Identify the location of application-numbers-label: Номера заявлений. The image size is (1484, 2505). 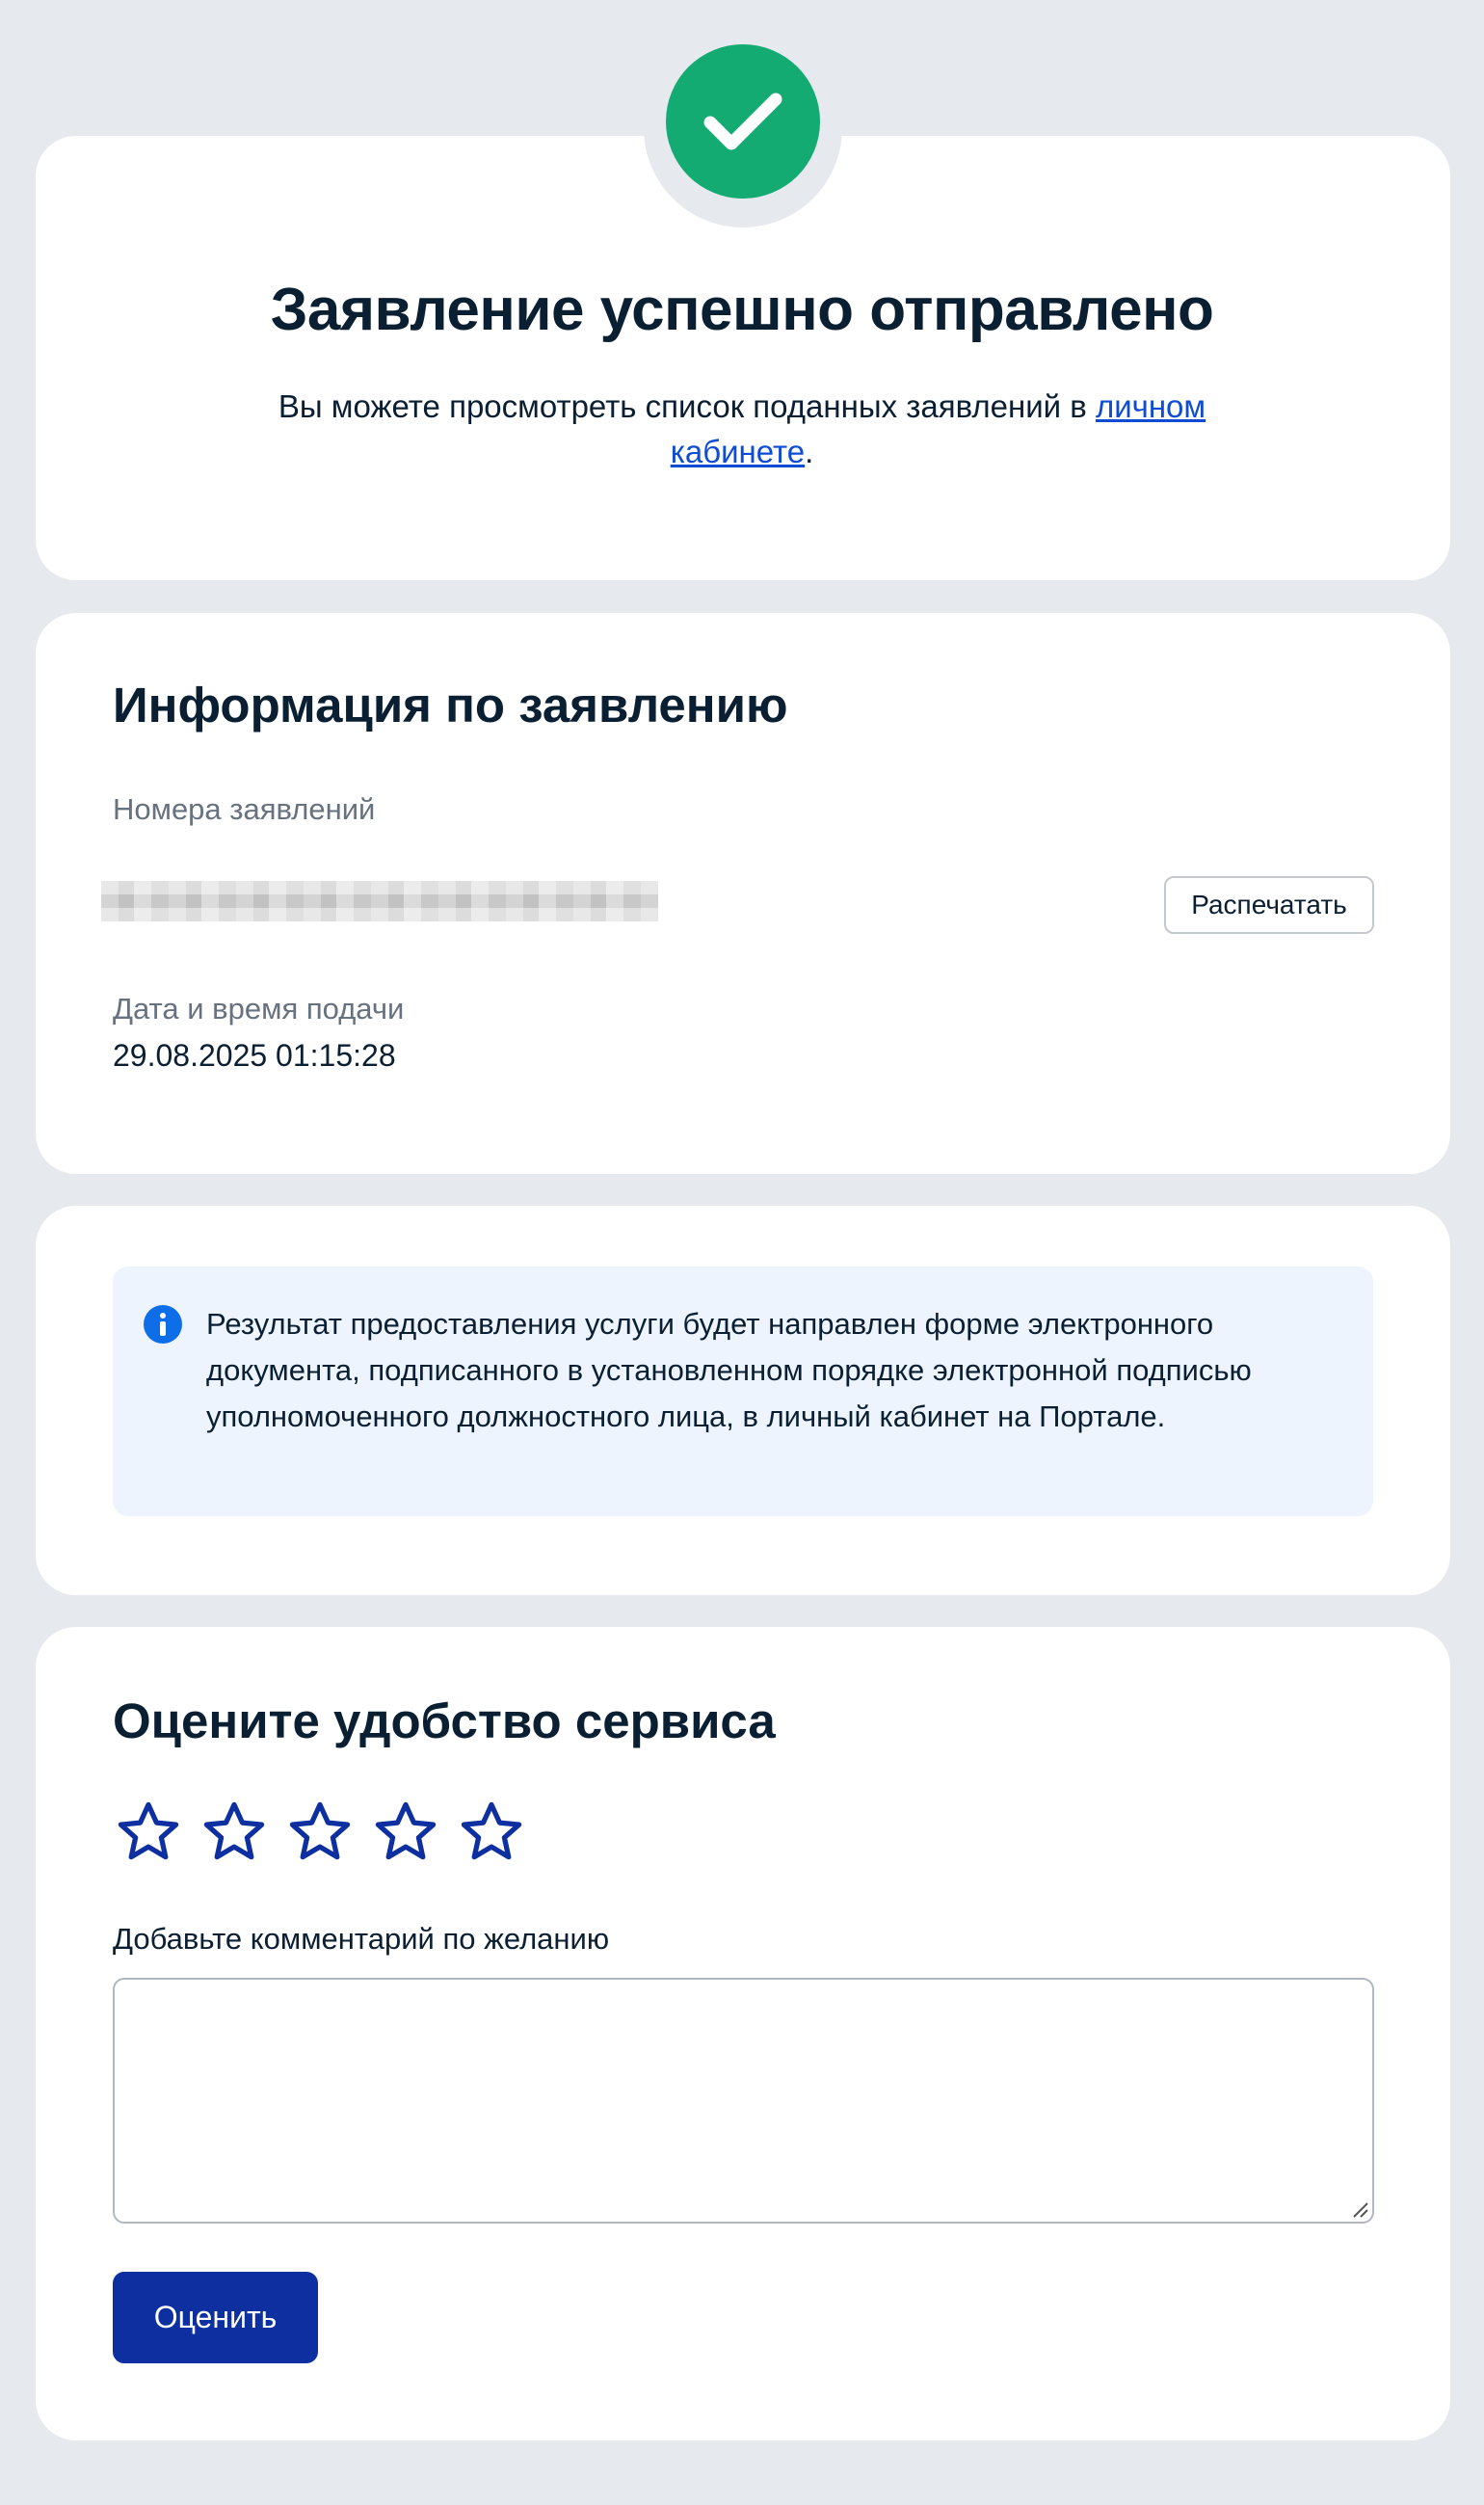
(244, 809).